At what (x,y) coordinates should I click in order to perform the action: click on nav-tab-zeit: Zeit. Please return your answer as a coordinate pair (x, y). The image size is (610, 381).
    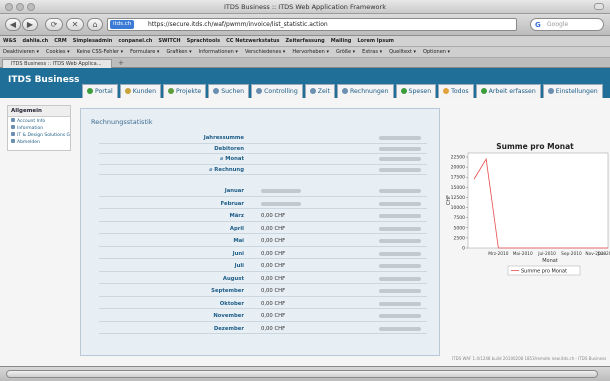
    Looking at the image, I should click on (319, 91).